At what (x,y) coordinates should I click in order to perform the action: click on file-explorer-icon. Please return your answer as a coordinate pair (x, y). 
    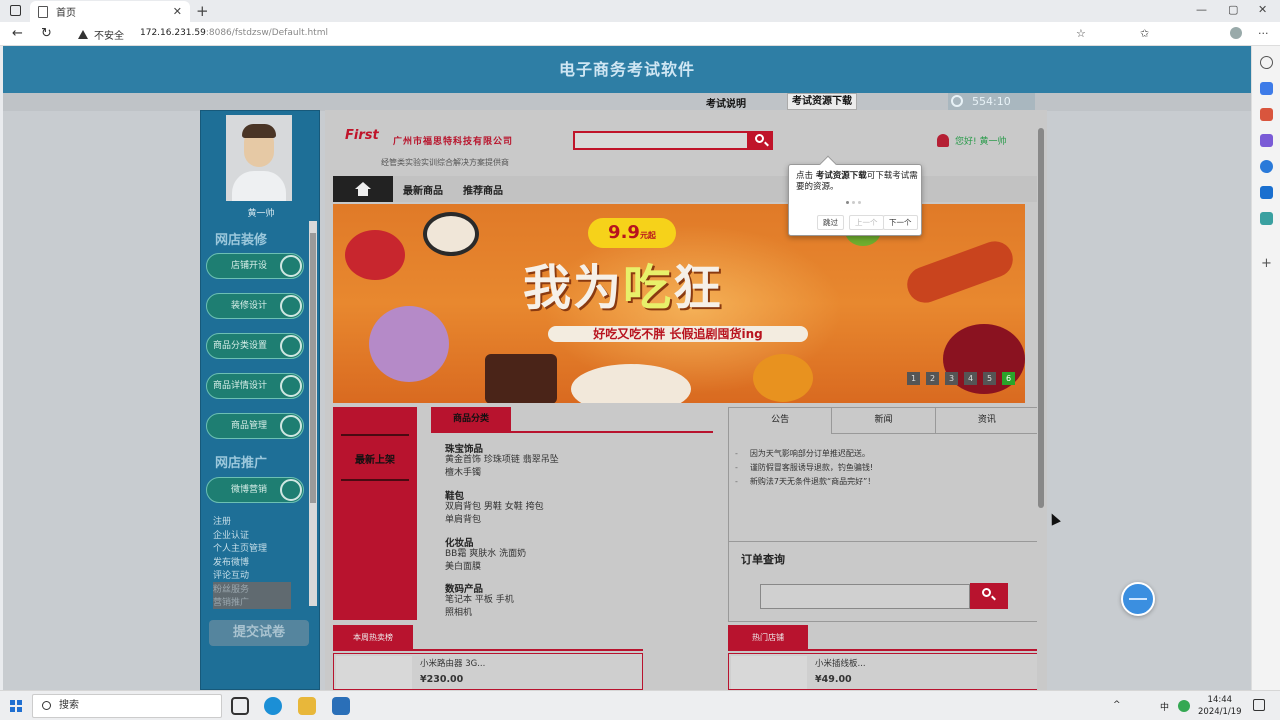
    Looking at the image, I should click on (307, 706).